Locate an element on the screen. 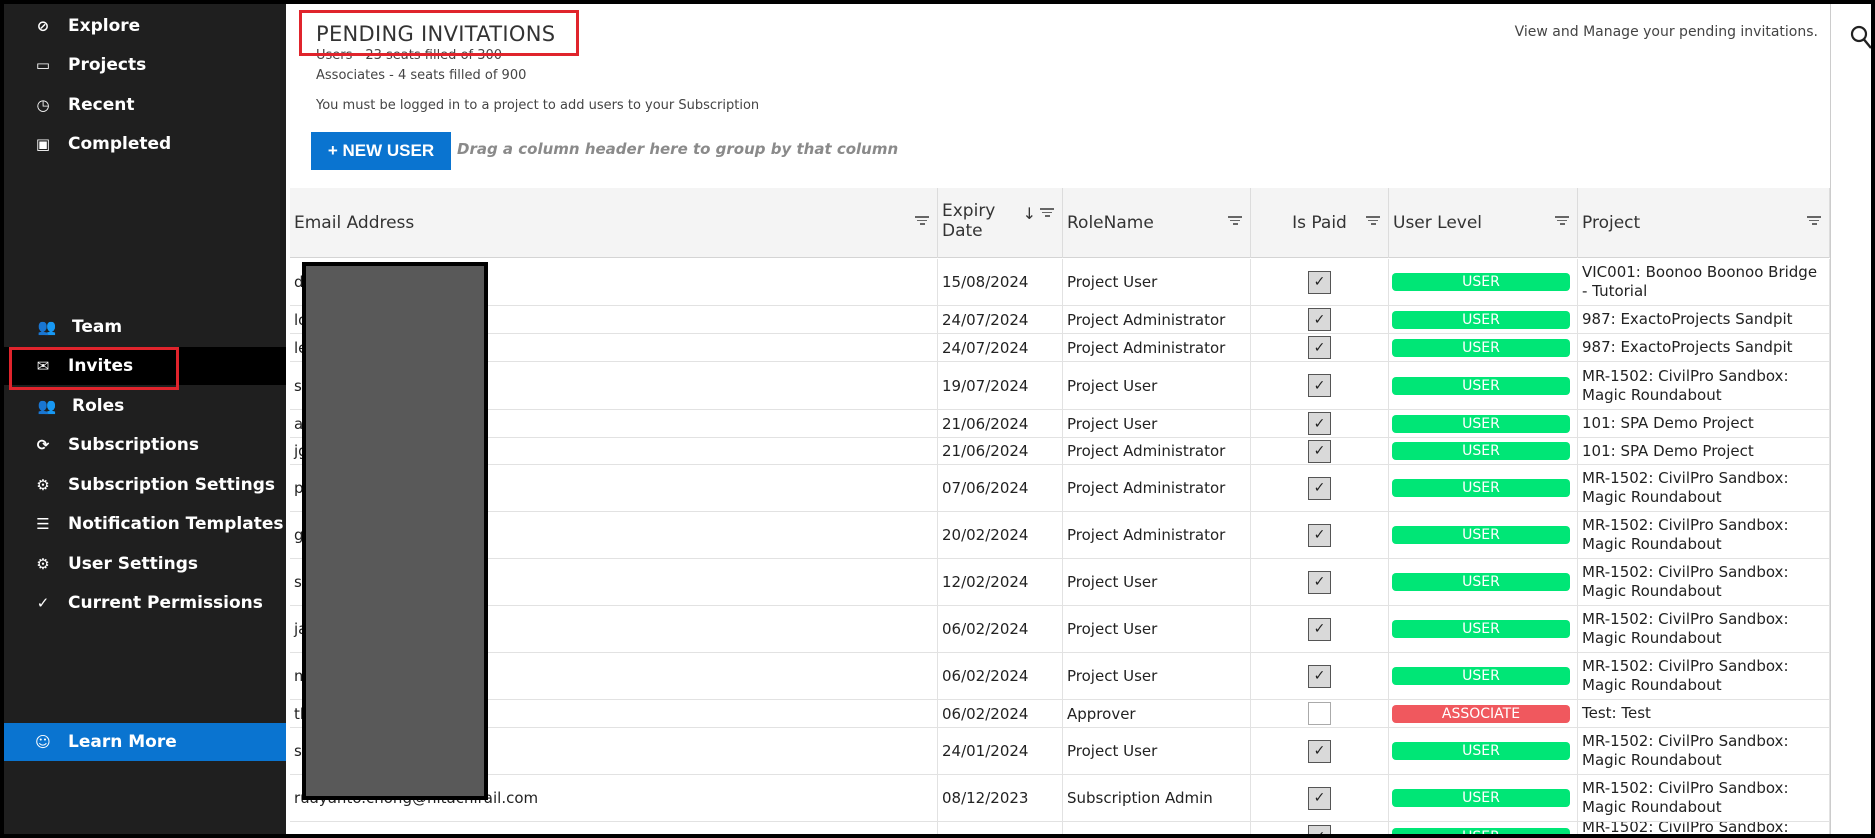 This screenshot has width=1875, height=838. people-icon: 👥 is located at coordinates (47, 327).